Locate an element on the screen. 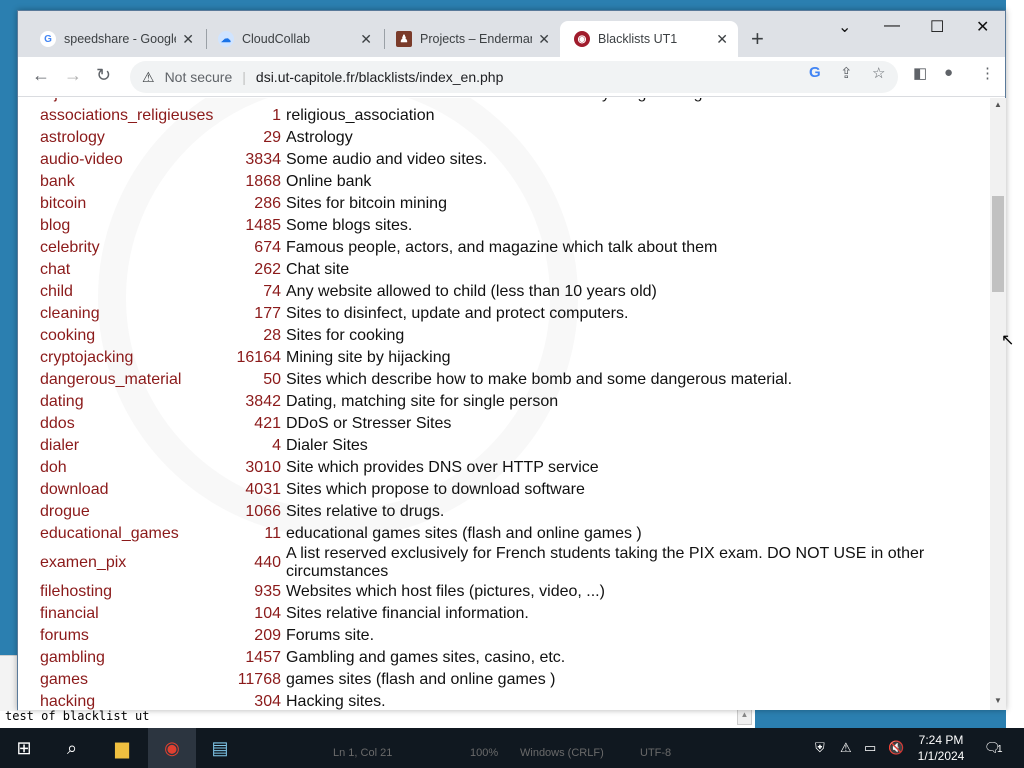  category-count: 177 is located at coordinates (254, 314).